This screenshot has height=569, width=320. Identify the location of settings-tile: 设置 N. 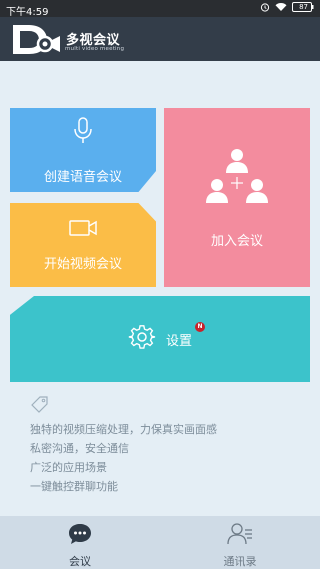
(160, 339).